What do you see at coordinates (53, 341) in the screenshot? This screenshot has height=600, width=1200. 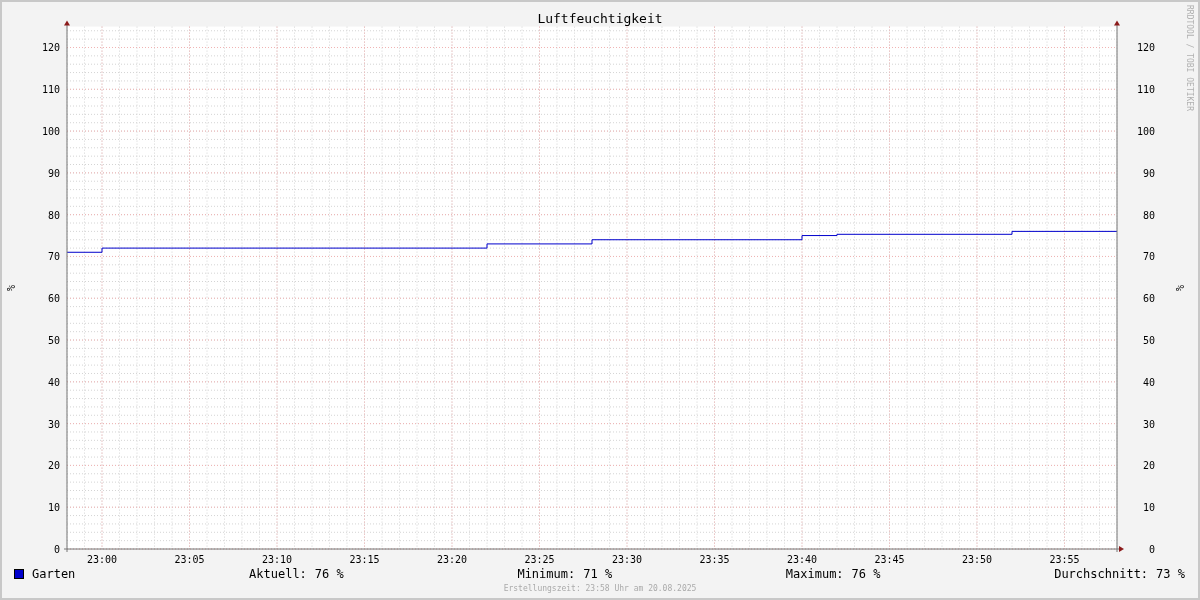 I see `y-tick-label: 50` at bounding box center [53, 341].